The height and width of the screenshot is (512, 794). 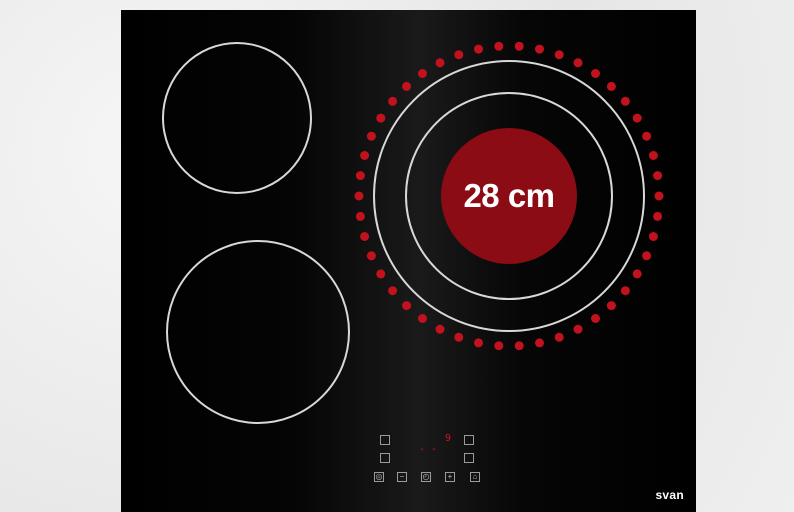 I want to click on zone-select-top-left-icon, so click(x=385, y=440).